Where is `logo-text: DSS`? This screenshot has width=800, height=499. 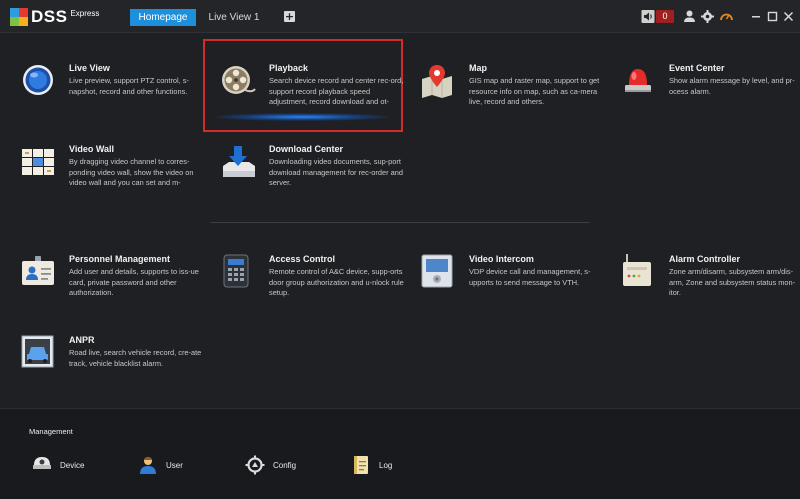
logo-text: DSS is located at coordinates (49, 16).